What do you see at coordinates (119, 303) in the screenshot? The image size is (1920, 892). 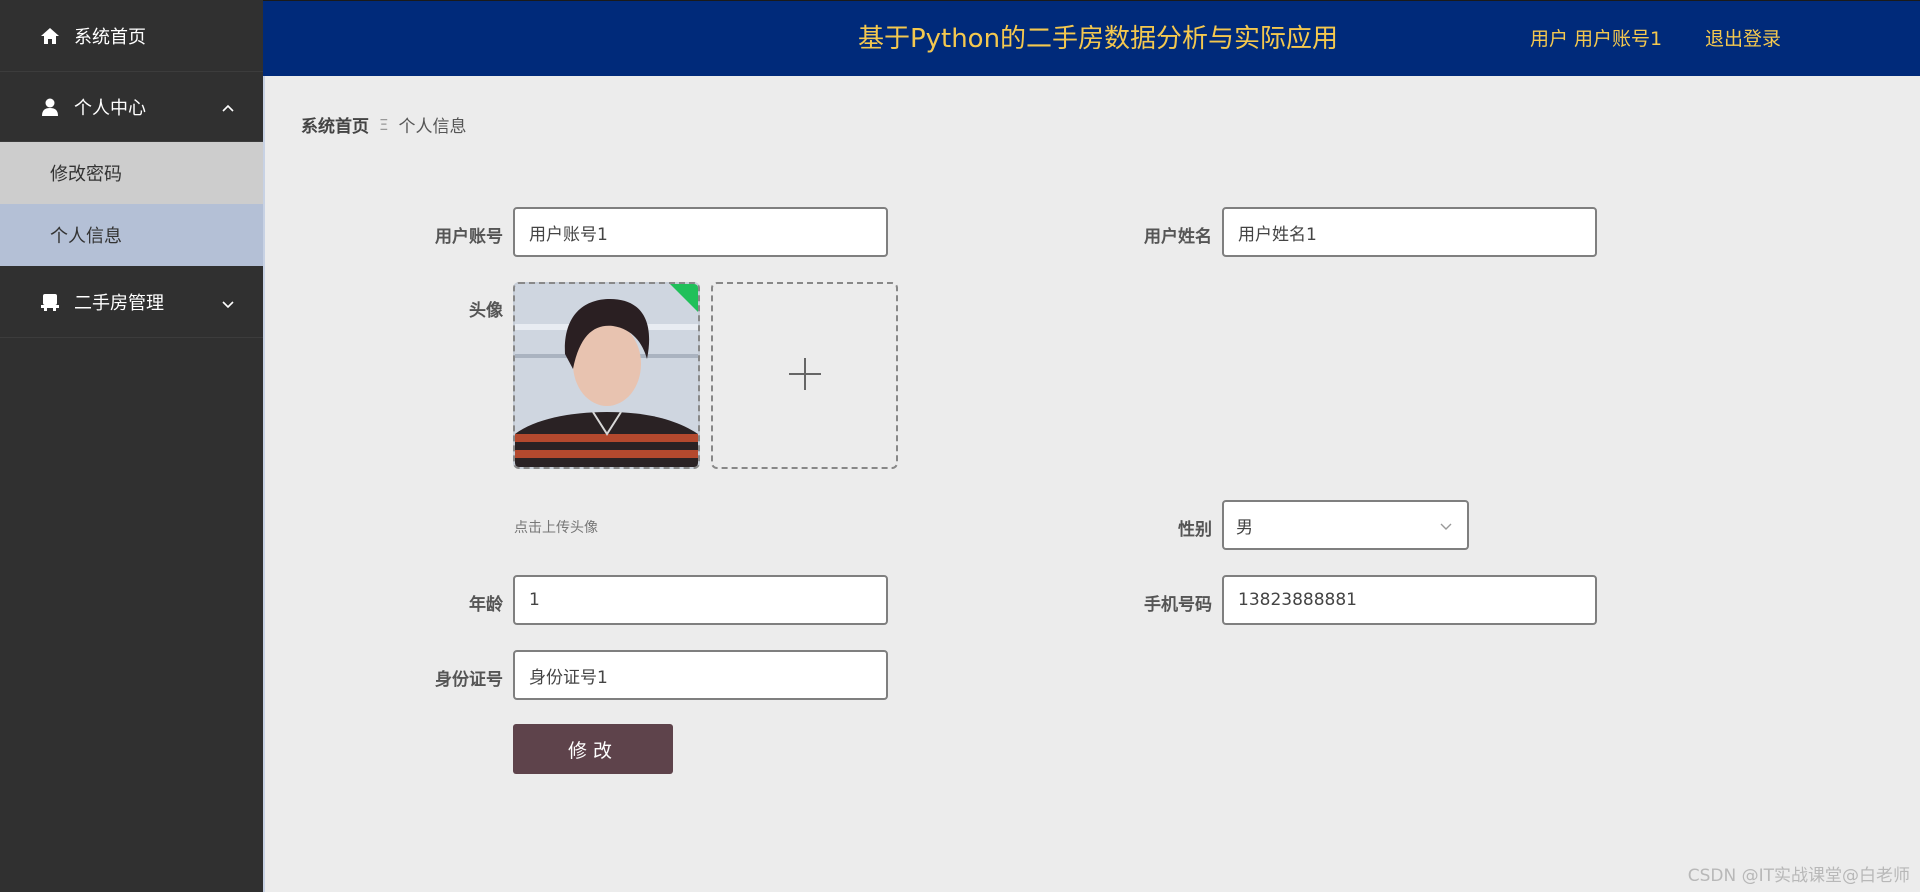 I see `sidebar-item-label: 二手房管理` at bounding box center [119, 303].